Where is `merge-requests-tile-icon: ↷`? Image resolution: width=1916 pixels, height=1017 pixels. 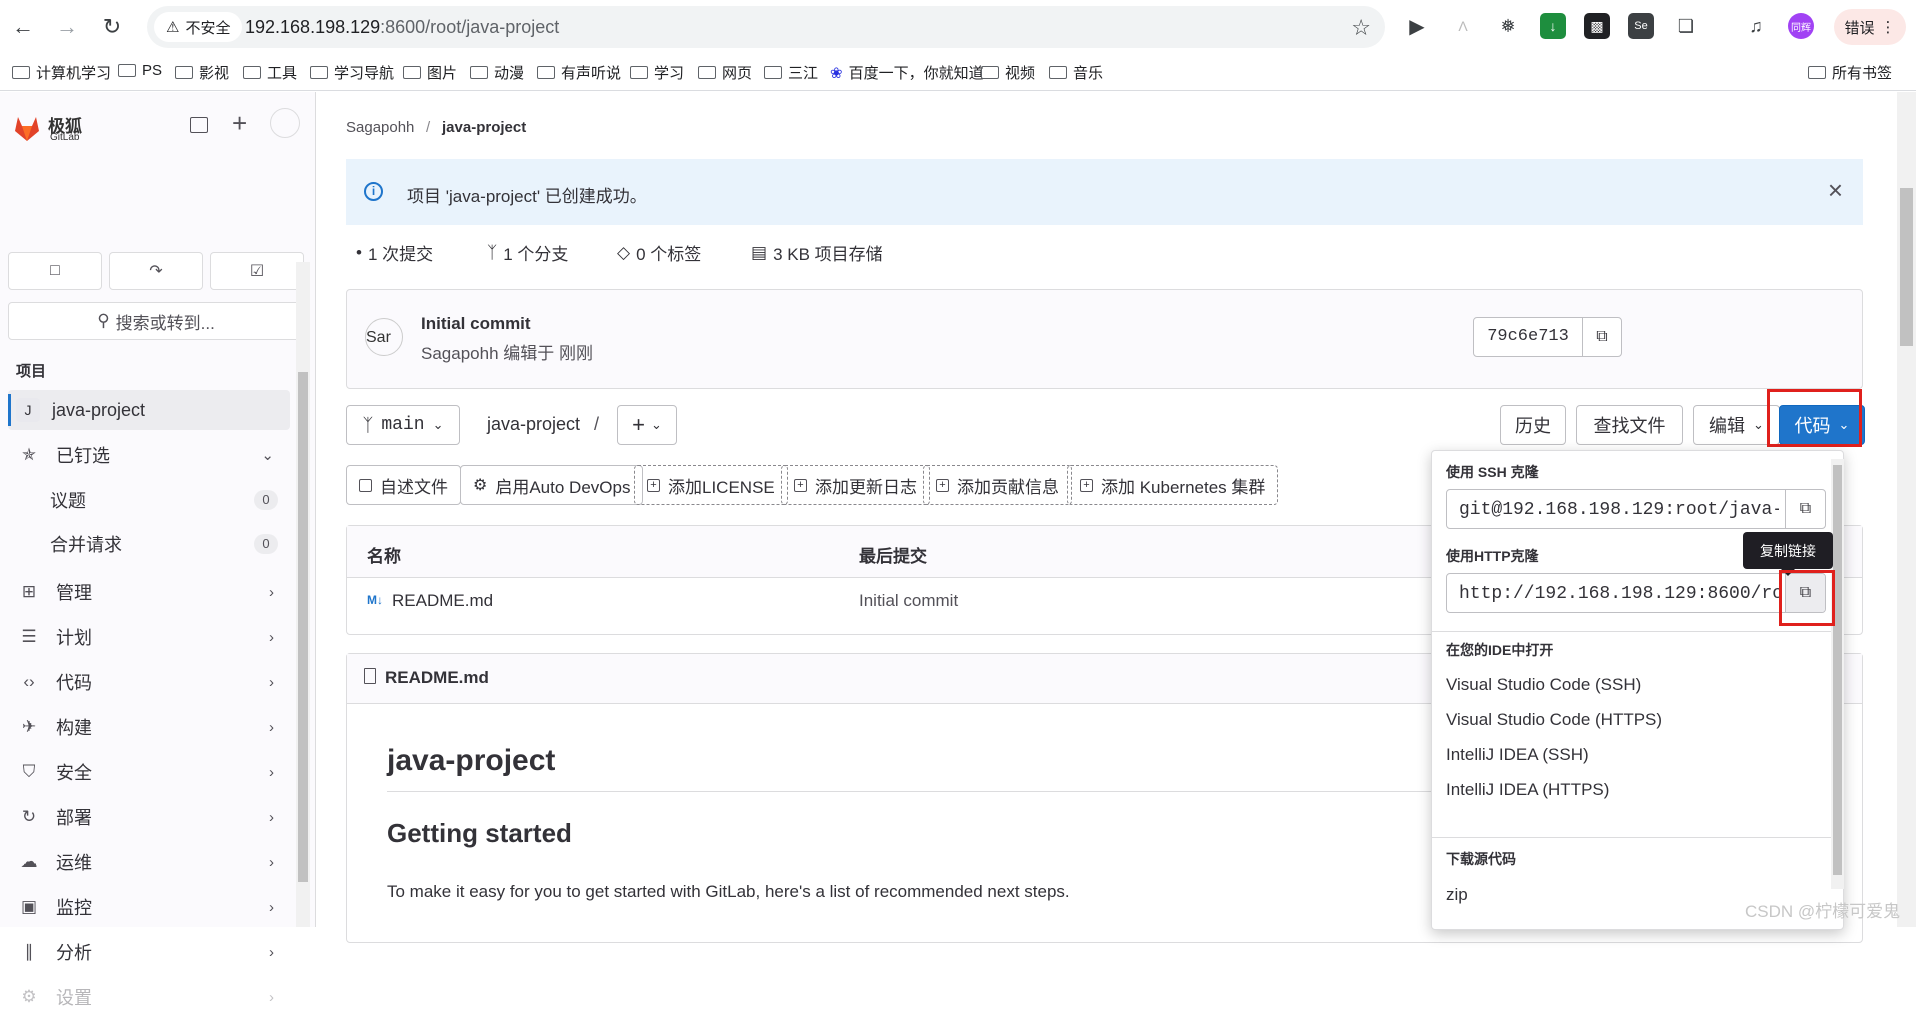 merge-requests-tile-icon: ↷ is located at coordinates (156, 271).